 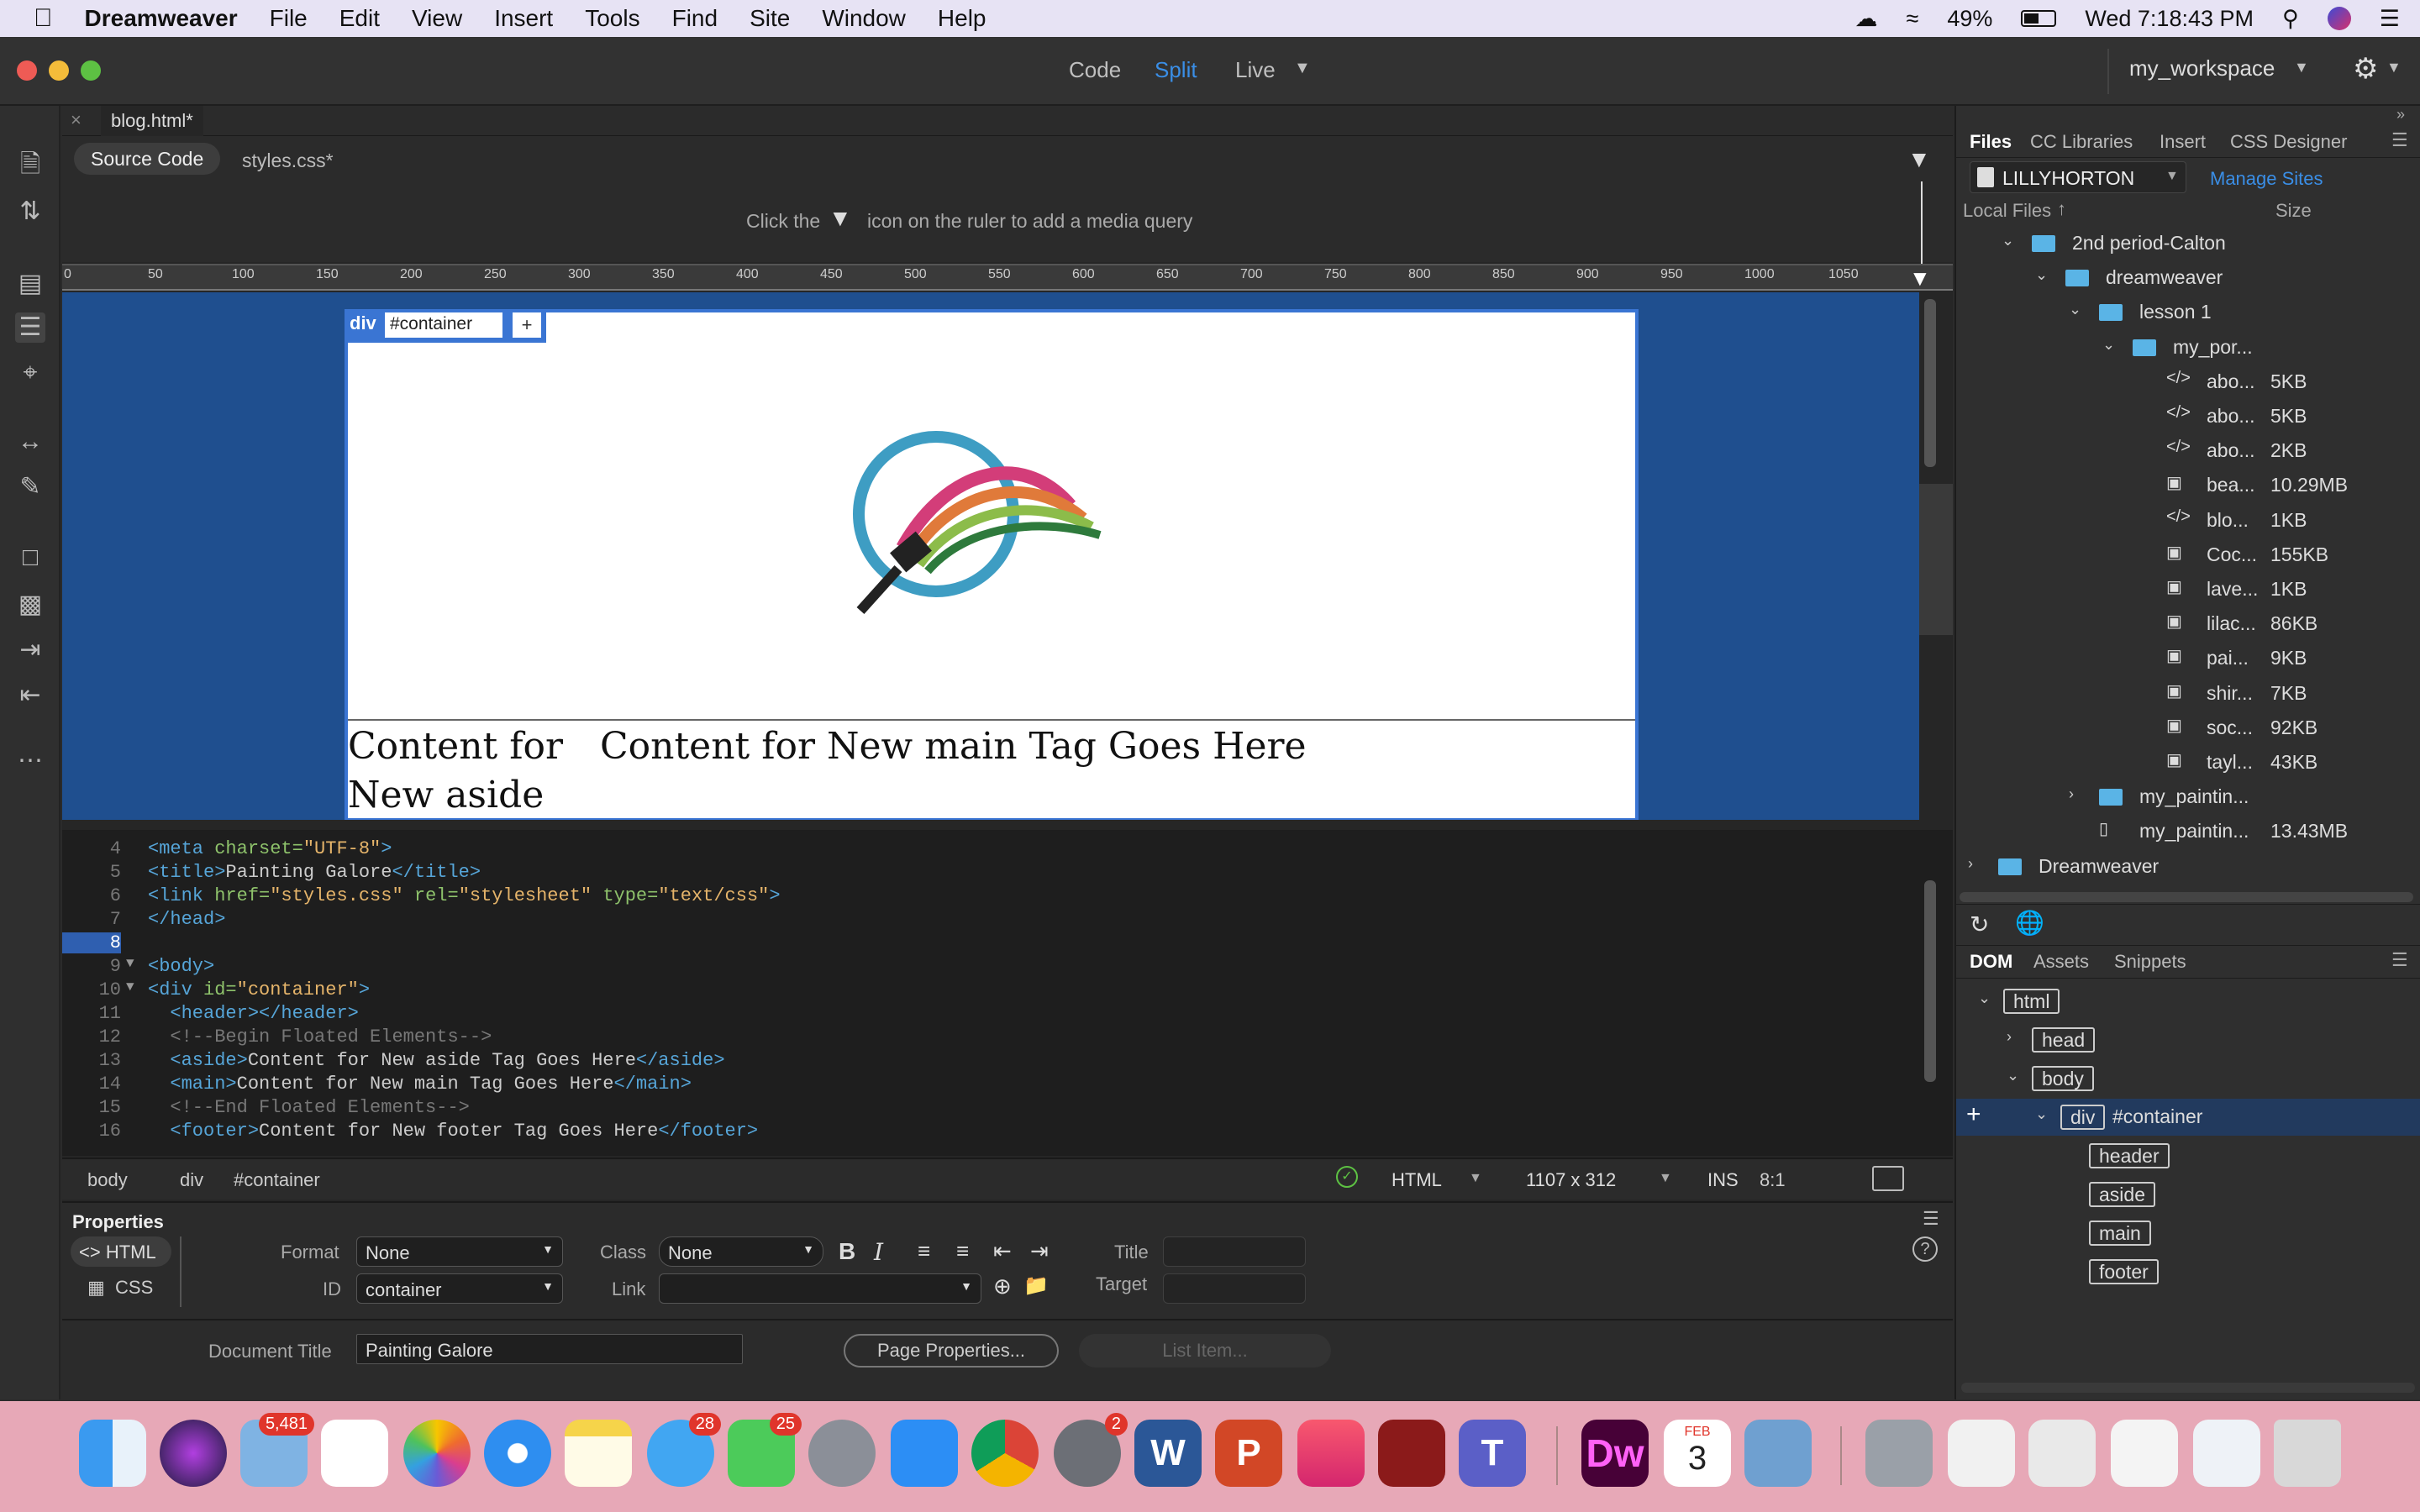 What do you see at coordinates (1991, 962) in the screenshot?
I see `tab-dom: DOM` at bounding box center [1991, 962].